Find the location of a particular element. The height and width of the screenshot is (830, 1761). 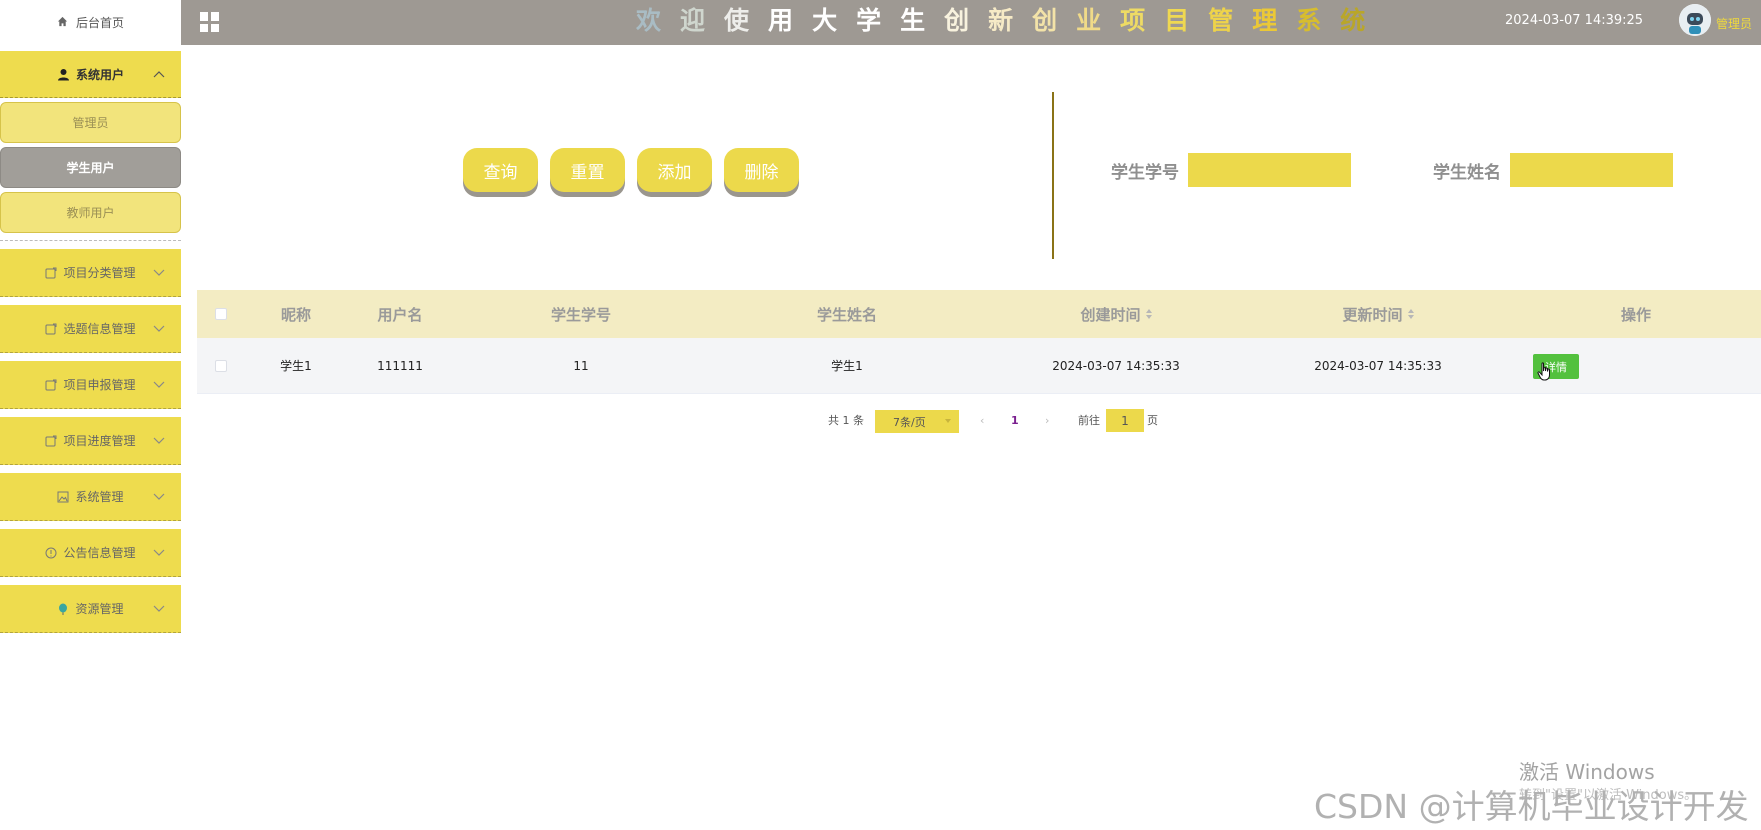

current-datetime: 2024-03-07 14:39:25 is located at coordinates (1574, 20).